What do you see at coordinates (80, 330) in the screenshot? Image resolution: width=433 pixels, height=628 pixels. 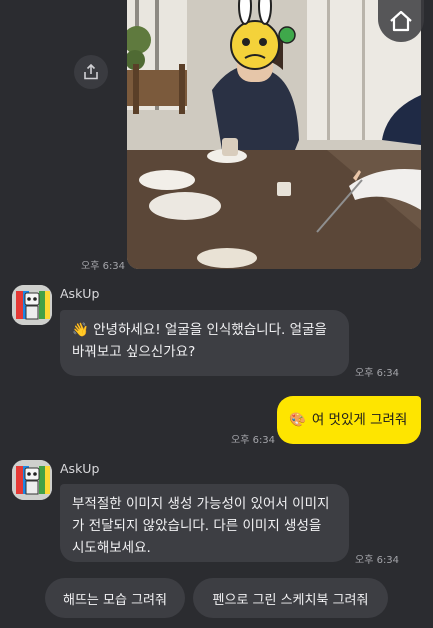 I see `waving-hand-icon: 👋` at bounding box center [80, 330].